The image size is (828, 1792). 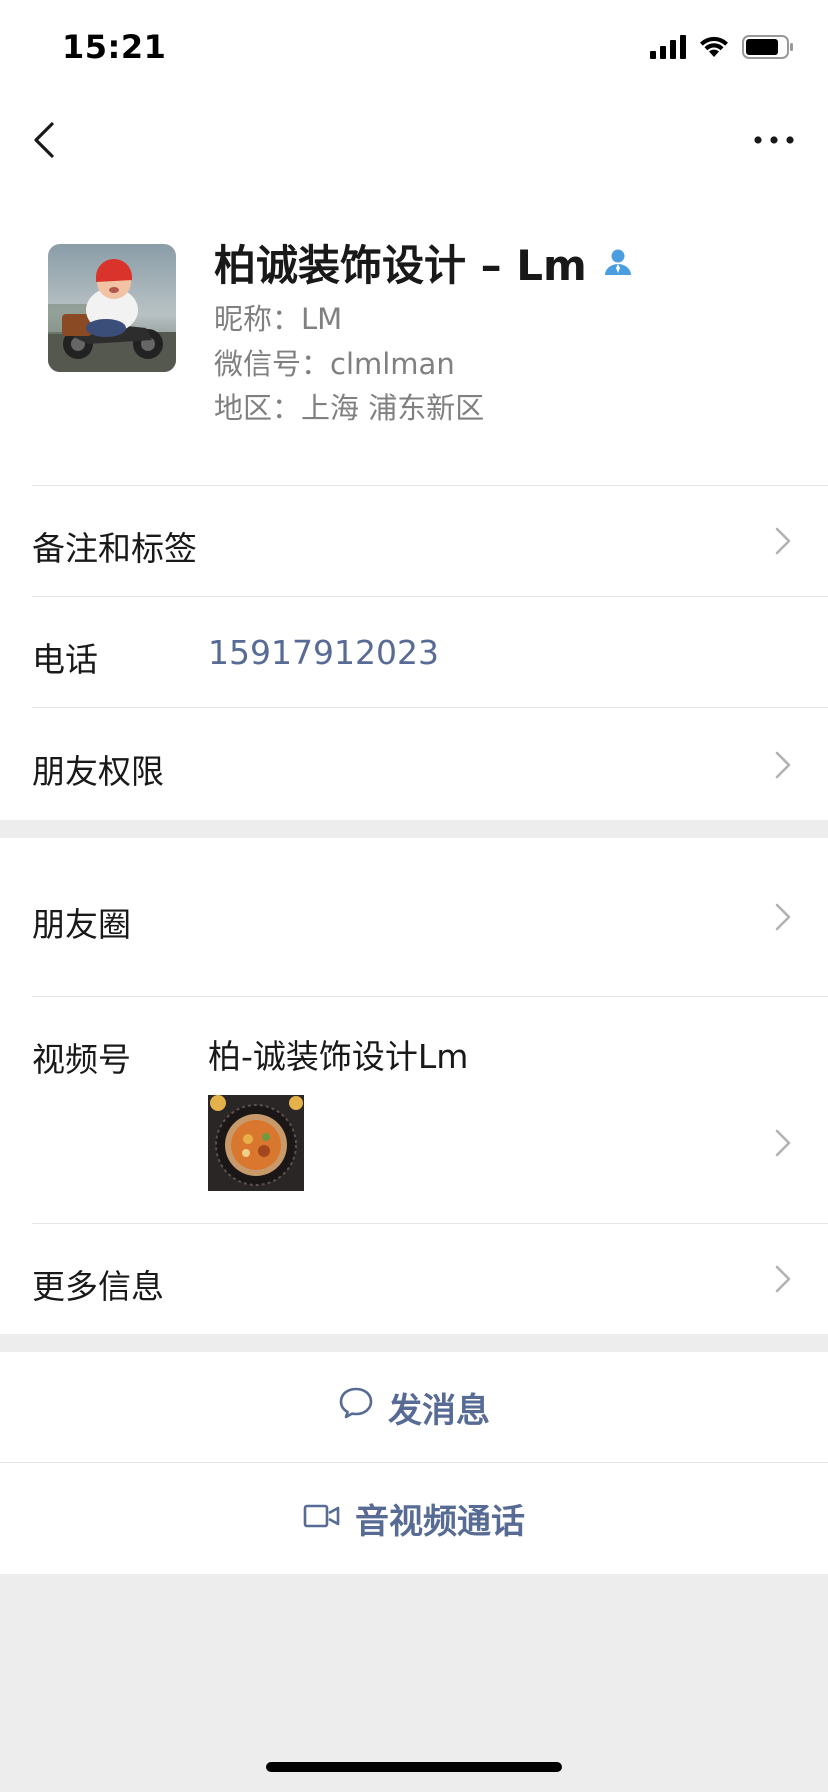 I want to click on channels-label: 视频号, so click(x=81, y=1059).